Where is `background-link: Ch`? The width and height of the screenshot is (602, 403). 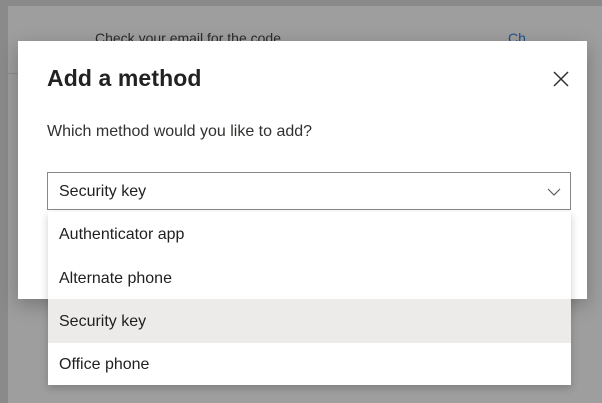
background-link: Ch is located at coordinates (517, 35).